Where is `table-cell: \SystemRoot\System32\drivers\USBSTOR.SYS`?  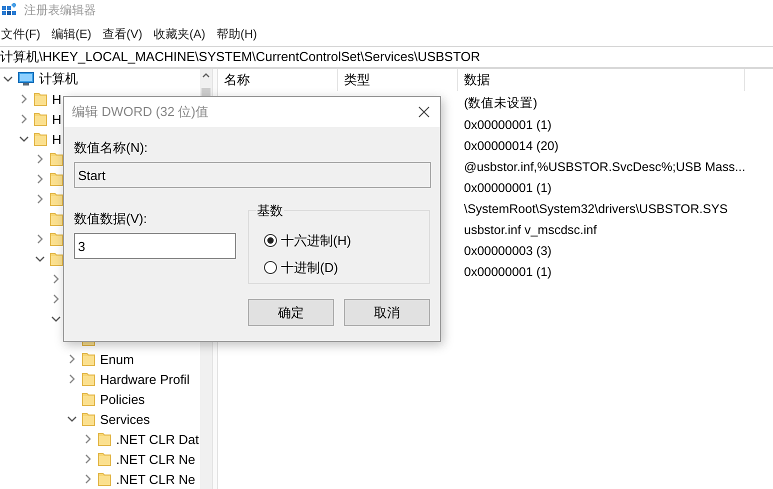
table-cell: \SystemRoot\System32\drivers\USBSTOR.SYS is located at coordinates (596, 209).